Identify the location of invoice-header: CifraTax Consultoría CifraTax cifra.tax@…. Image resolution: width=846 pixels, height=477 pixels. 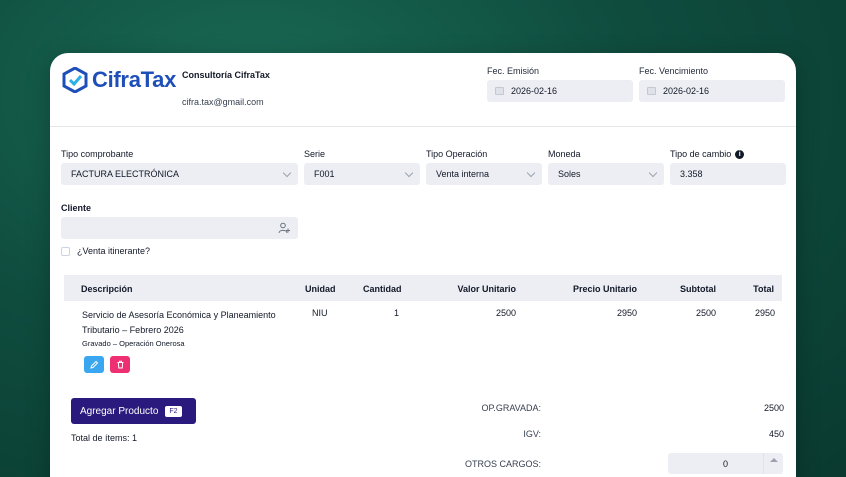
(423, 90).